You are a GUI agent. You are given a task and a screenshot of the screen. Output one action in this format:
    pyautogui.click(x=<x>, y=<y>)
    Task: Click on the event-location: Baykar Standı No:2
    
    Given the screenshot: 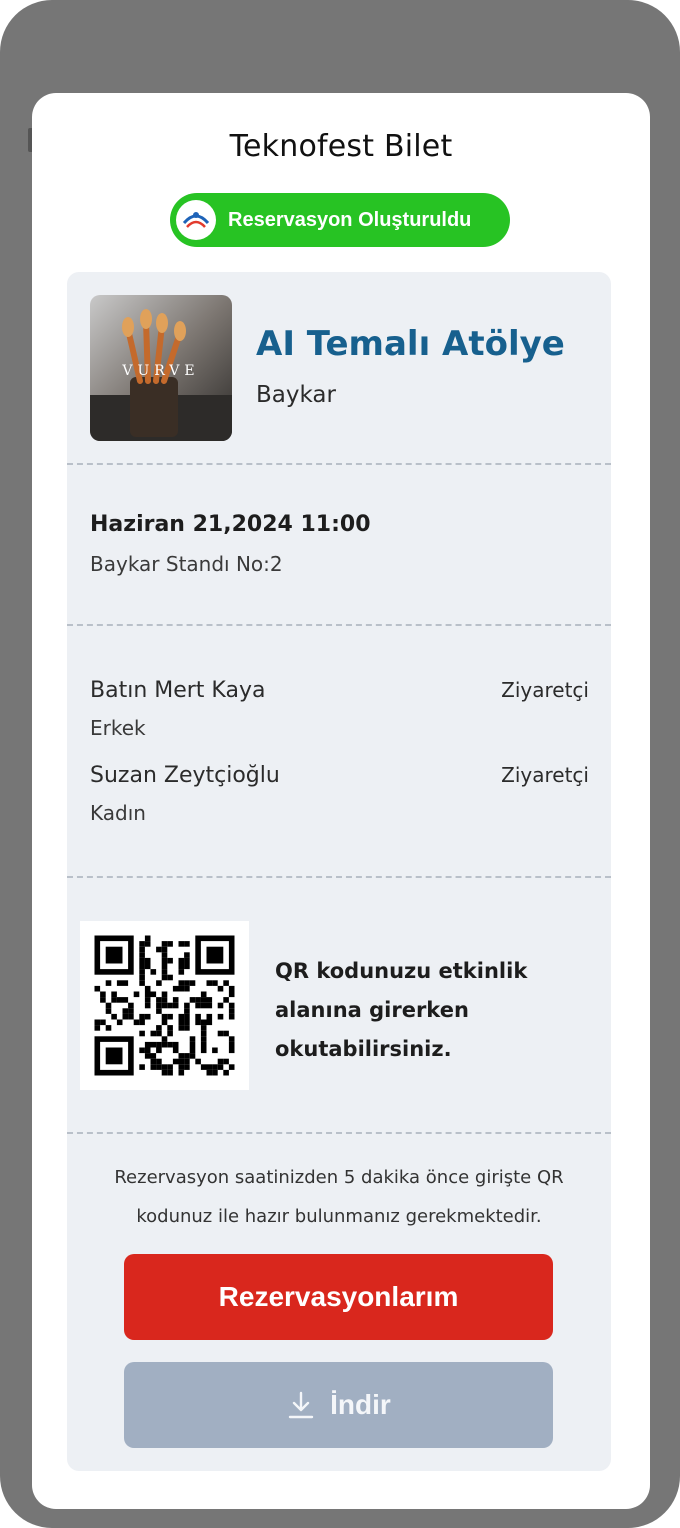 What is the action you would take?
    pyautogui.click(x=186, y=564)
    